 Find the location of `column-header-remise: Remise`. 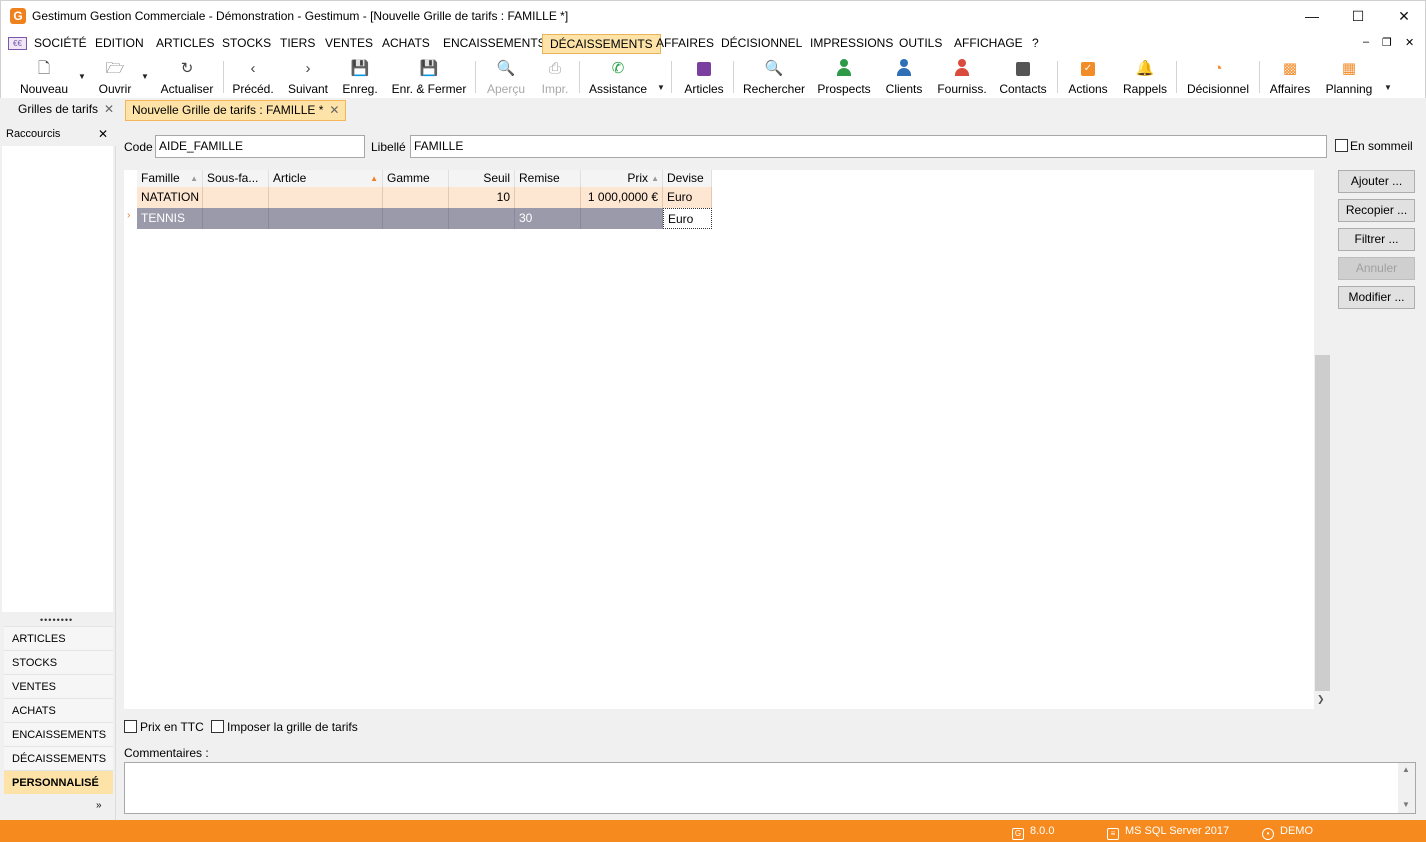

column-header-remise: Remise is located at coordinates (548, 178).